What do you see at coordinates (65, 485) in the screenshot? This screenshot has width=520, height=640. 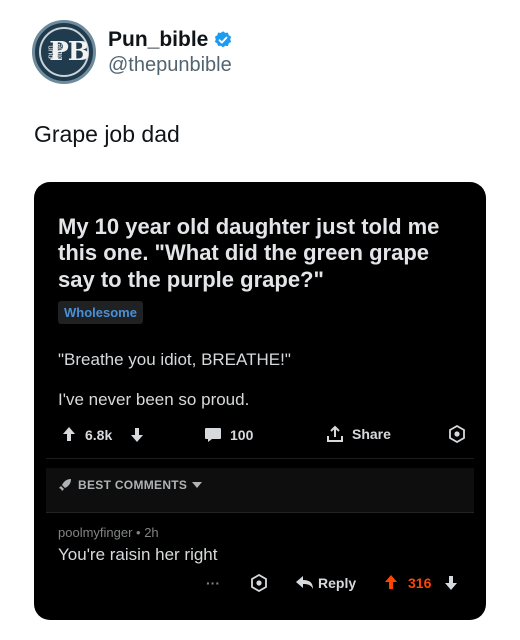 I see `rocket-icon` at bounding box center [65, 485].